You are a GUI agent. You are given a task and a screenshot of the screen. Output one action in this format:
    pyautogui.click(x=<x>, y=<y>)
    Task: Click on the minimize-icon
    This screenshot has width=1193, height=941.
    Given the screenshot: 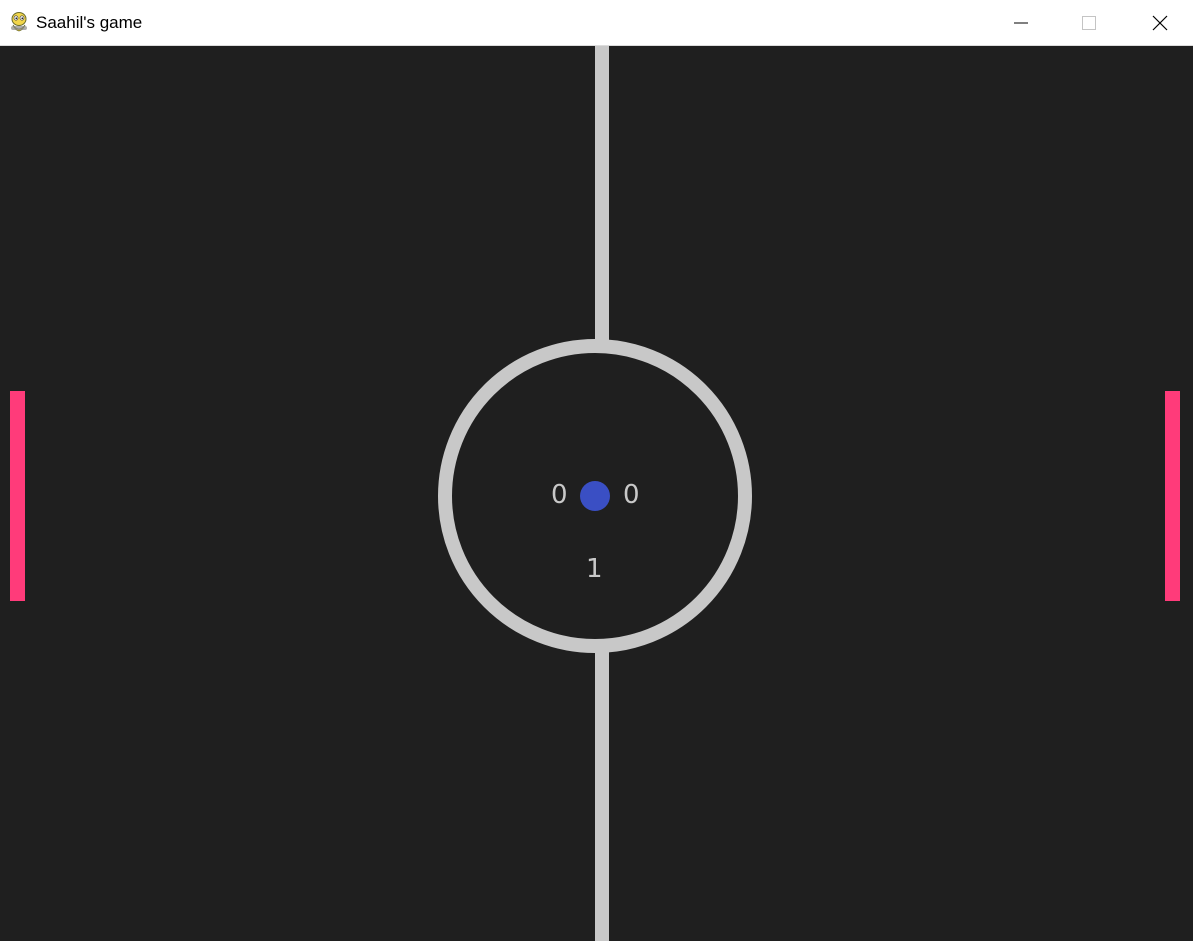 What is the action you would take?
    pyautogui.click(x=1021, y=22)
    